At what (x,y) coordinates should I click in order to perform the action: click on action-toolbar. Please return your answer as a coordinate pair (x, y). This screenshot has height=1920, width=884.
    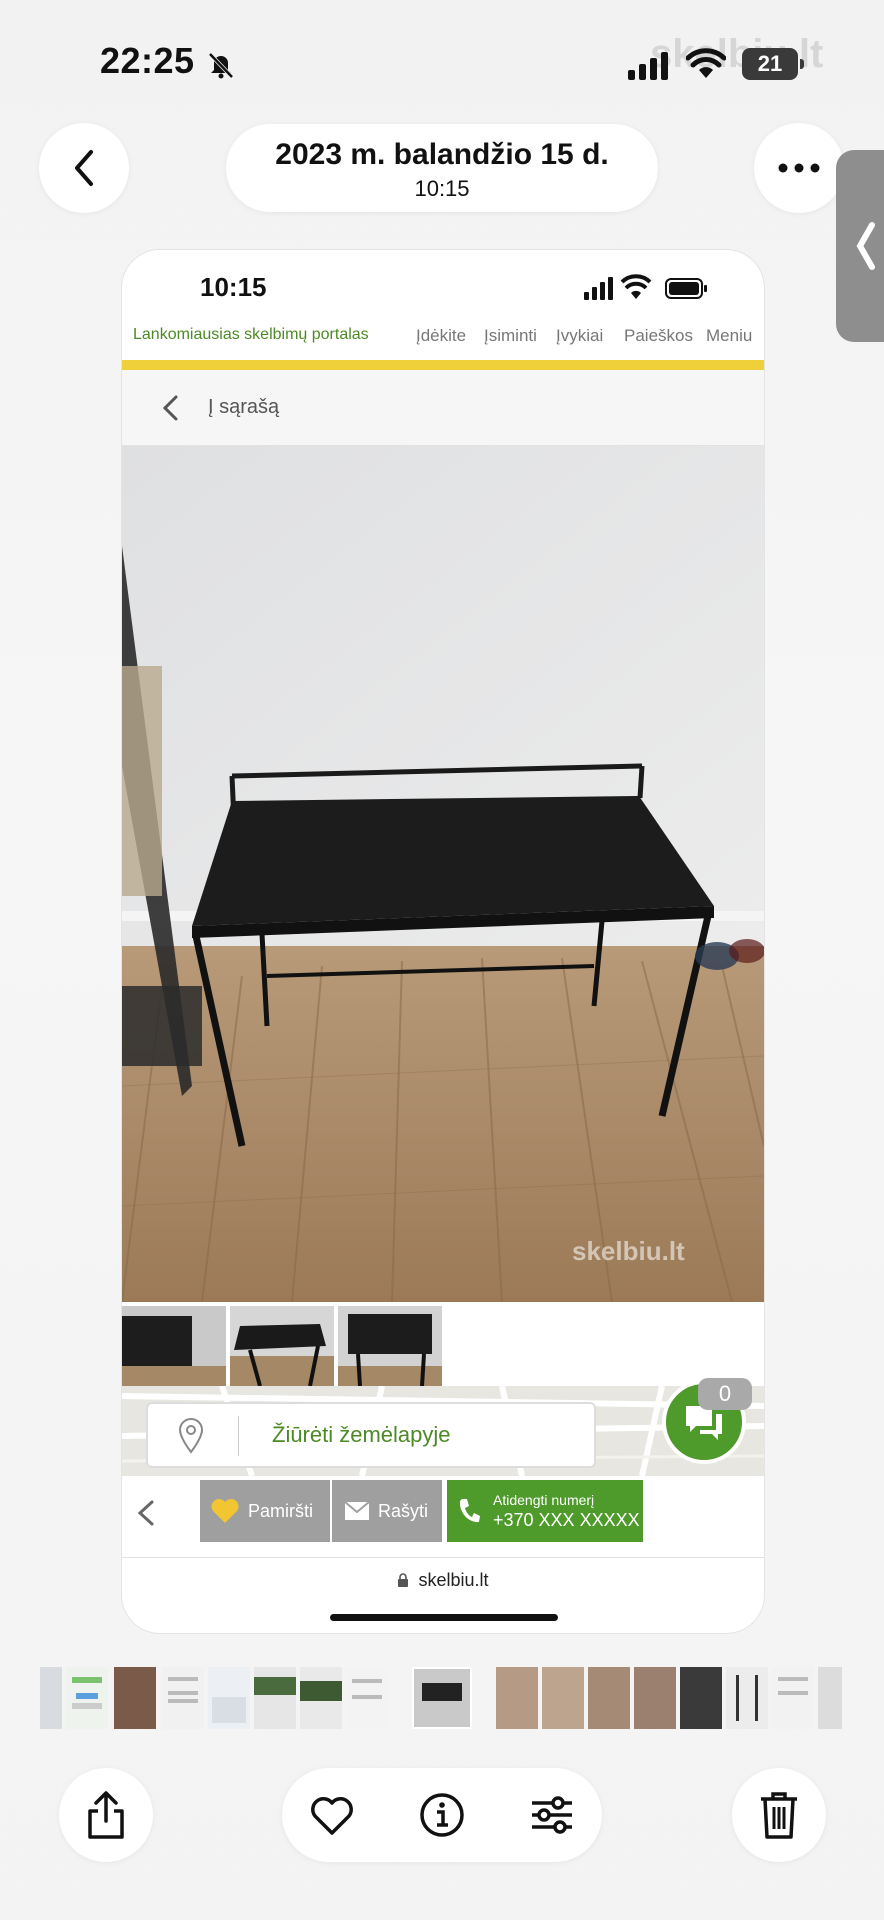
    Looking at the image, I should click on (442, 1815).